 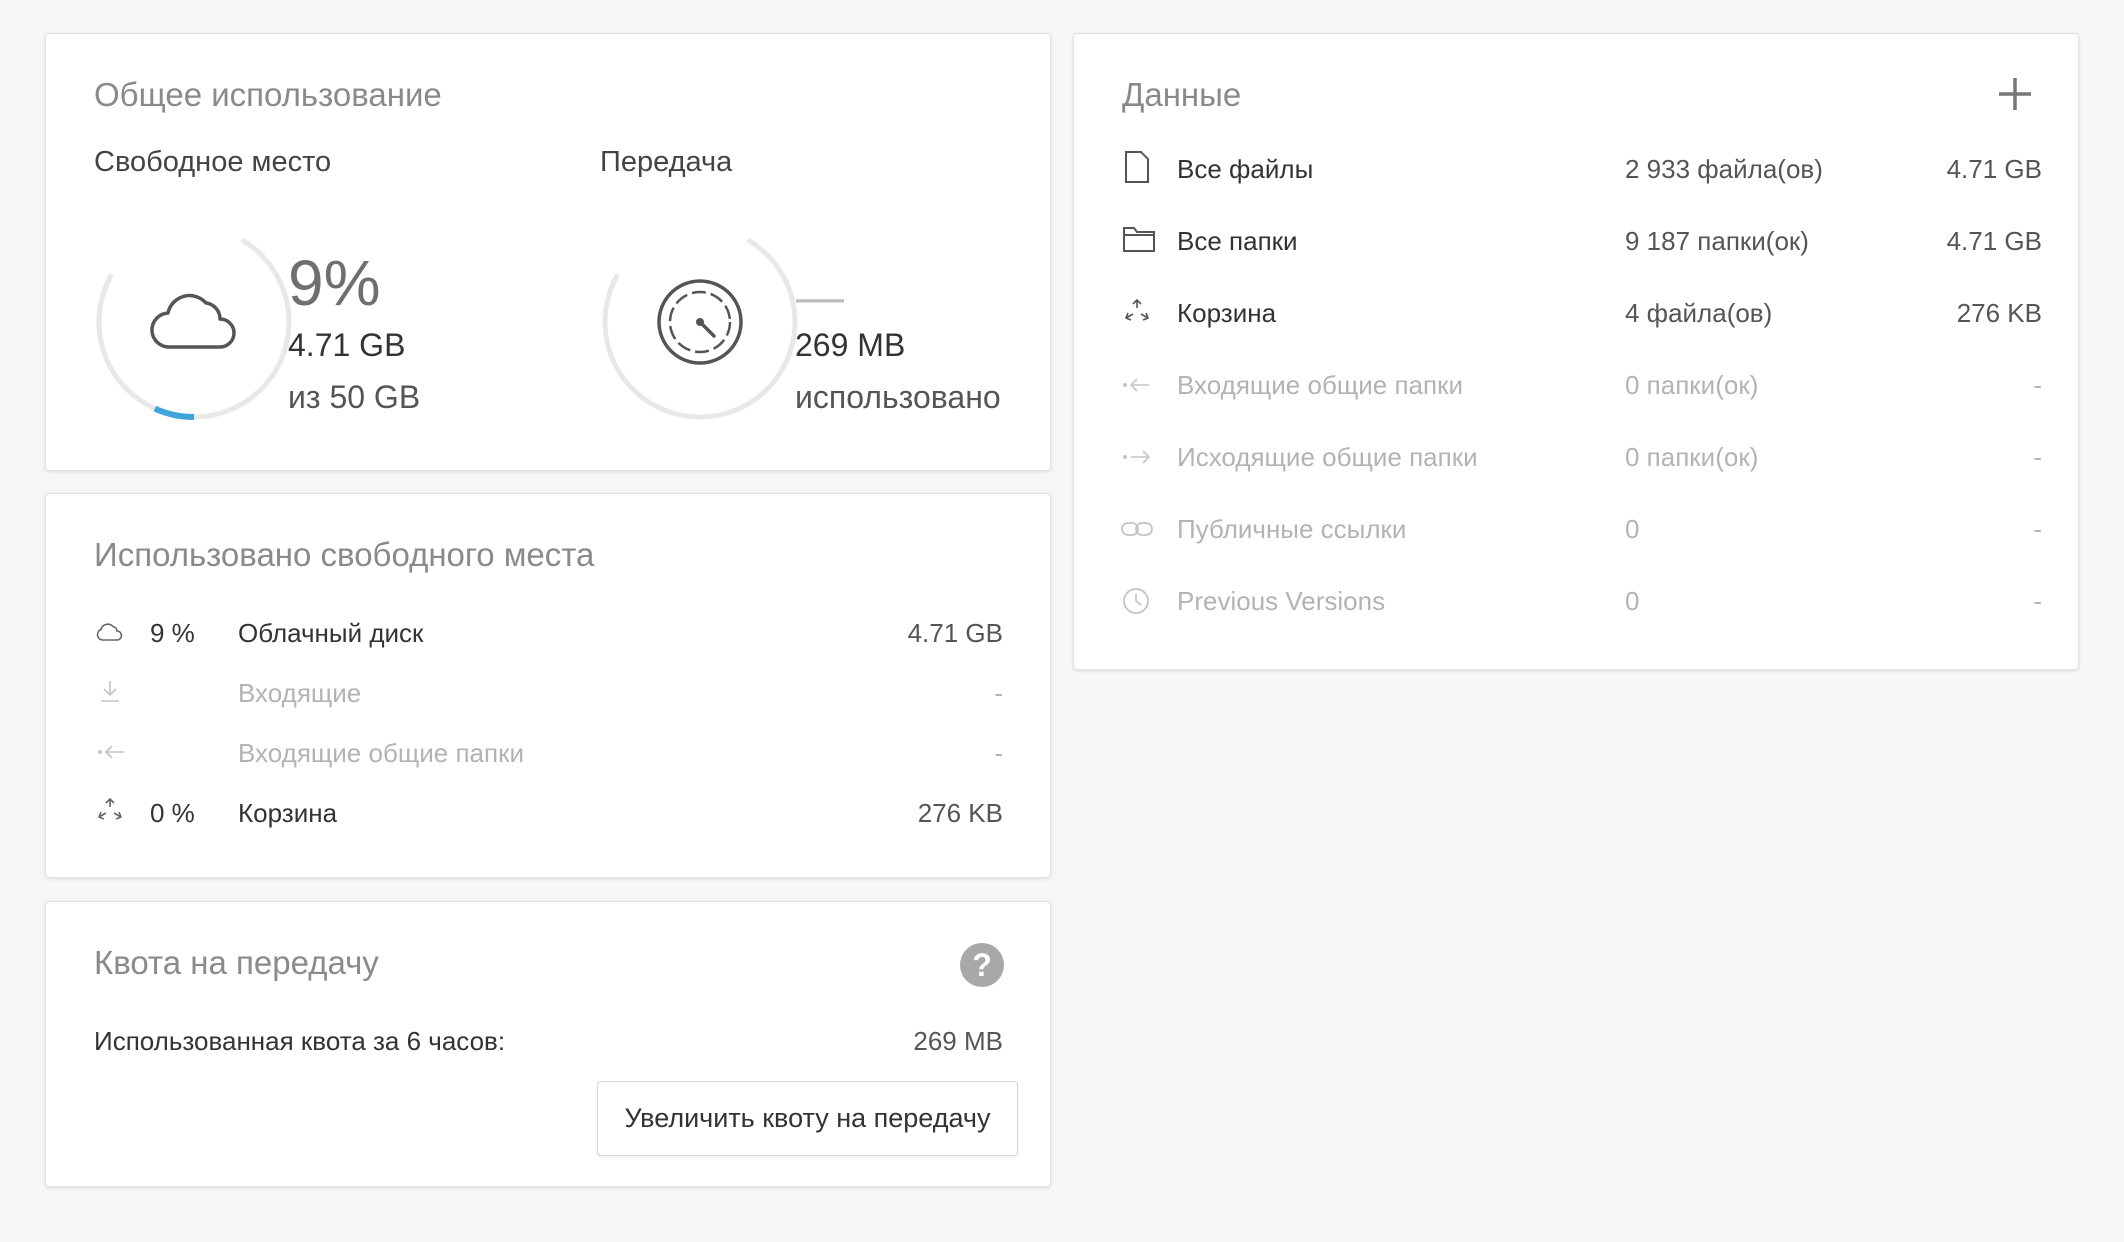 I want to click on storage-percent: 9%, so click(x=334, y=283).